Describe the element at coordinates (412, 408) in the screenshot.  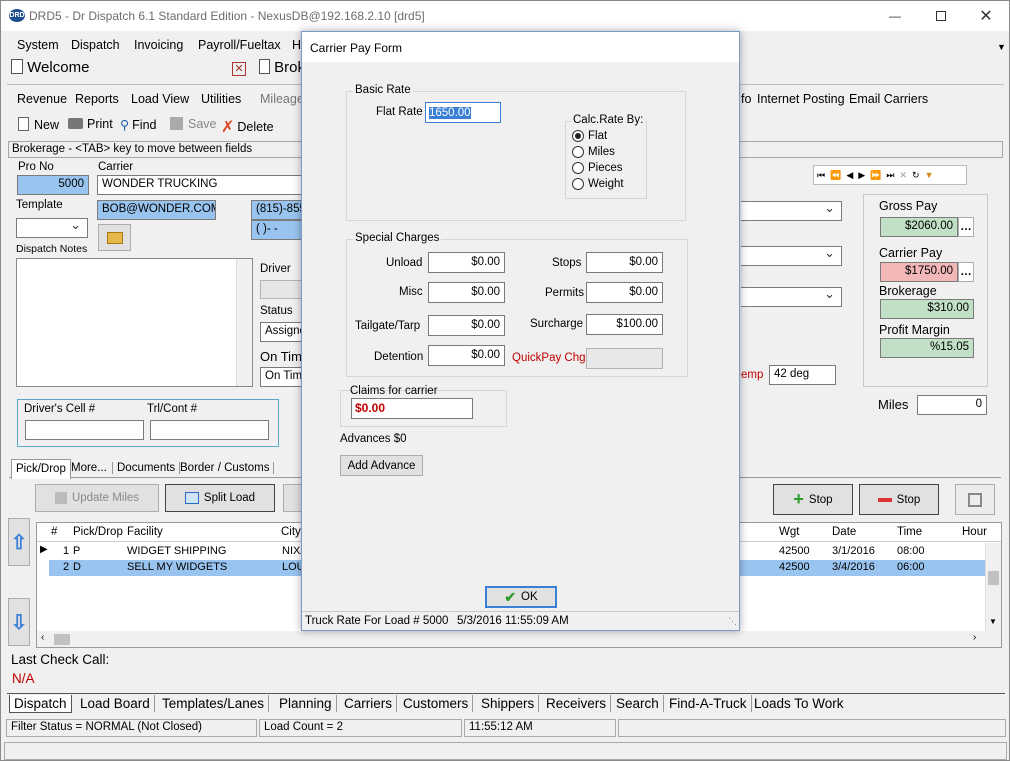
I see `claims-field: $0.00` at that location.